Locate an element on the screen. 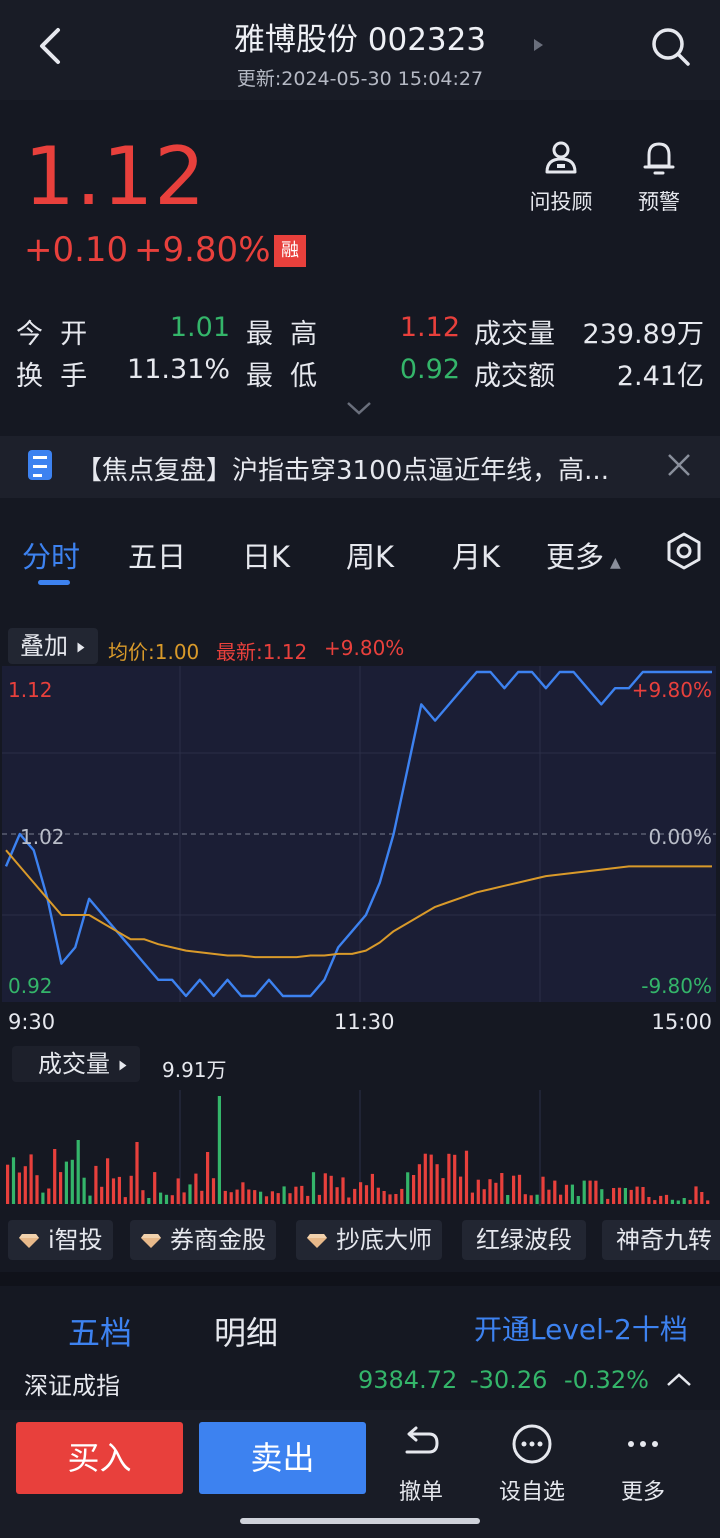 This screenshot has width=720, height=1538. ask-advisor-button: 问投顾 is located at coordinates (561, 177).